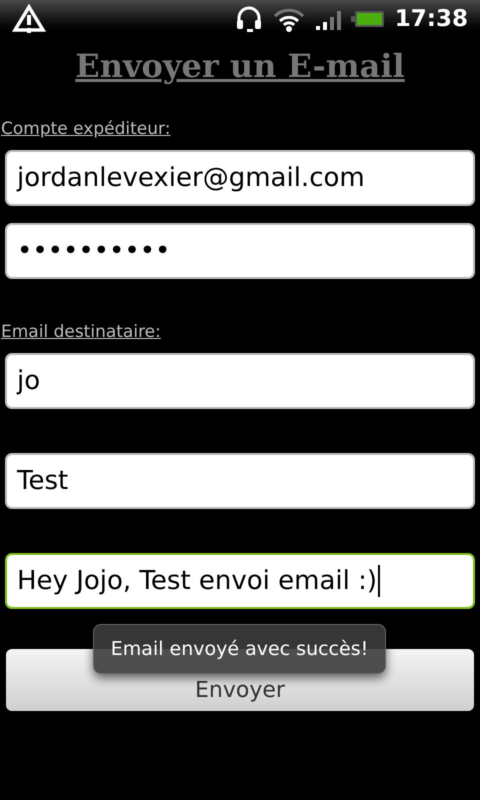 The width and height of the screenshot is (480, 800). What do you see at coordinates (28, 381) in the screenshot?
I see `field-text: jo` at bounding box center [28, 381].